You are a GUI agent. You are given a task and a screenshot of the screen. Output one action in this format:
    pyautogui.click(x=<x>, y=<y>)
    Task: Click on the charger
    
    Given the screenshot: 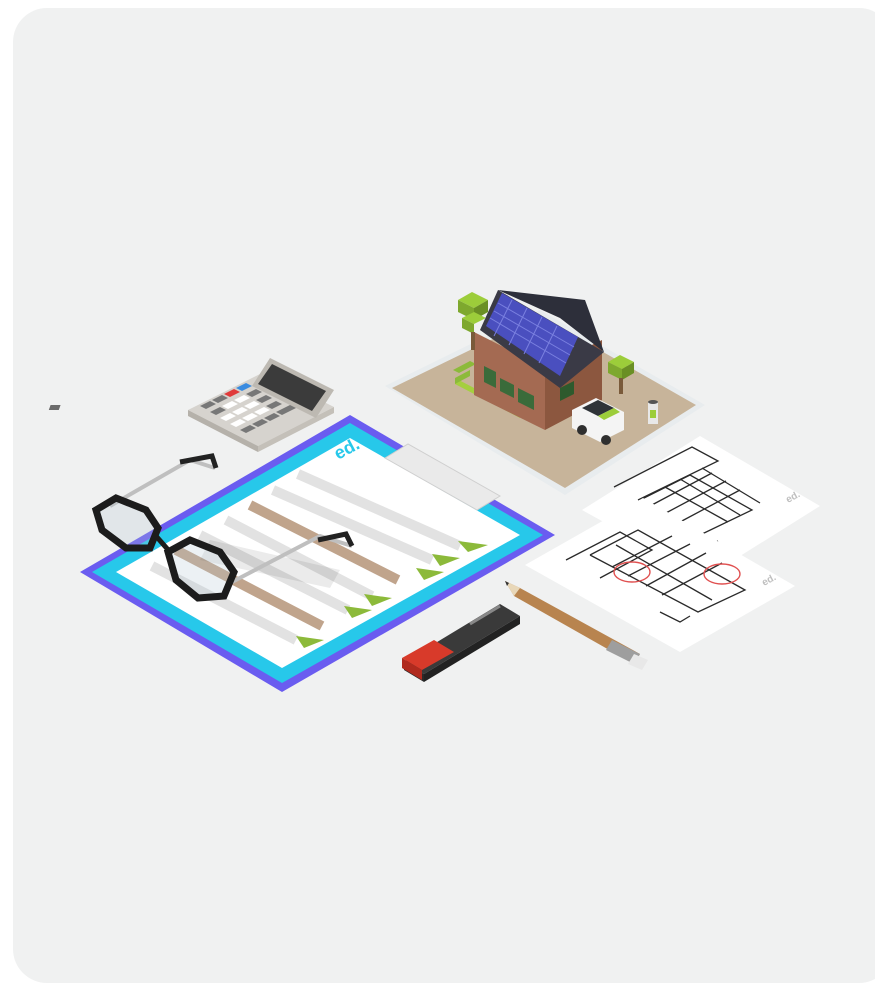 What is the action you would take?
    pyautogui.click(x=653, y=412)
    